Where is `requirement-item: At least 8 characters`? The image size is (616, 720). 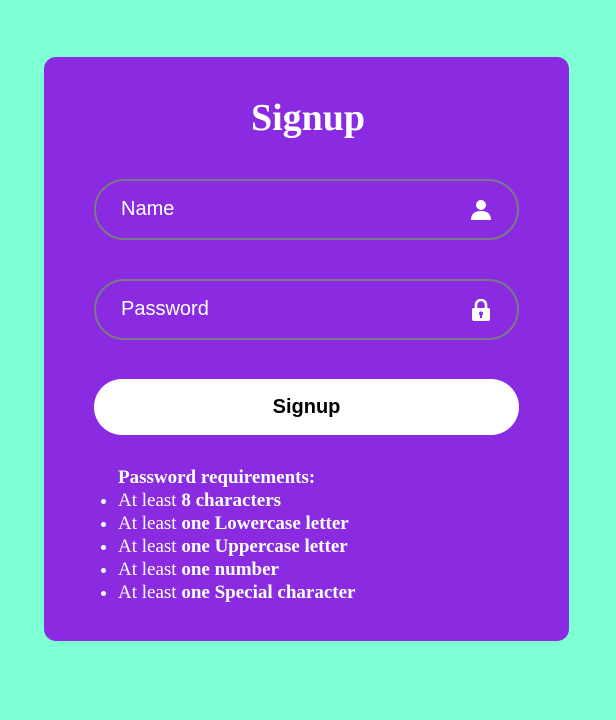
requirement-item: At least 8 characters is located at coordinates (341, 500).